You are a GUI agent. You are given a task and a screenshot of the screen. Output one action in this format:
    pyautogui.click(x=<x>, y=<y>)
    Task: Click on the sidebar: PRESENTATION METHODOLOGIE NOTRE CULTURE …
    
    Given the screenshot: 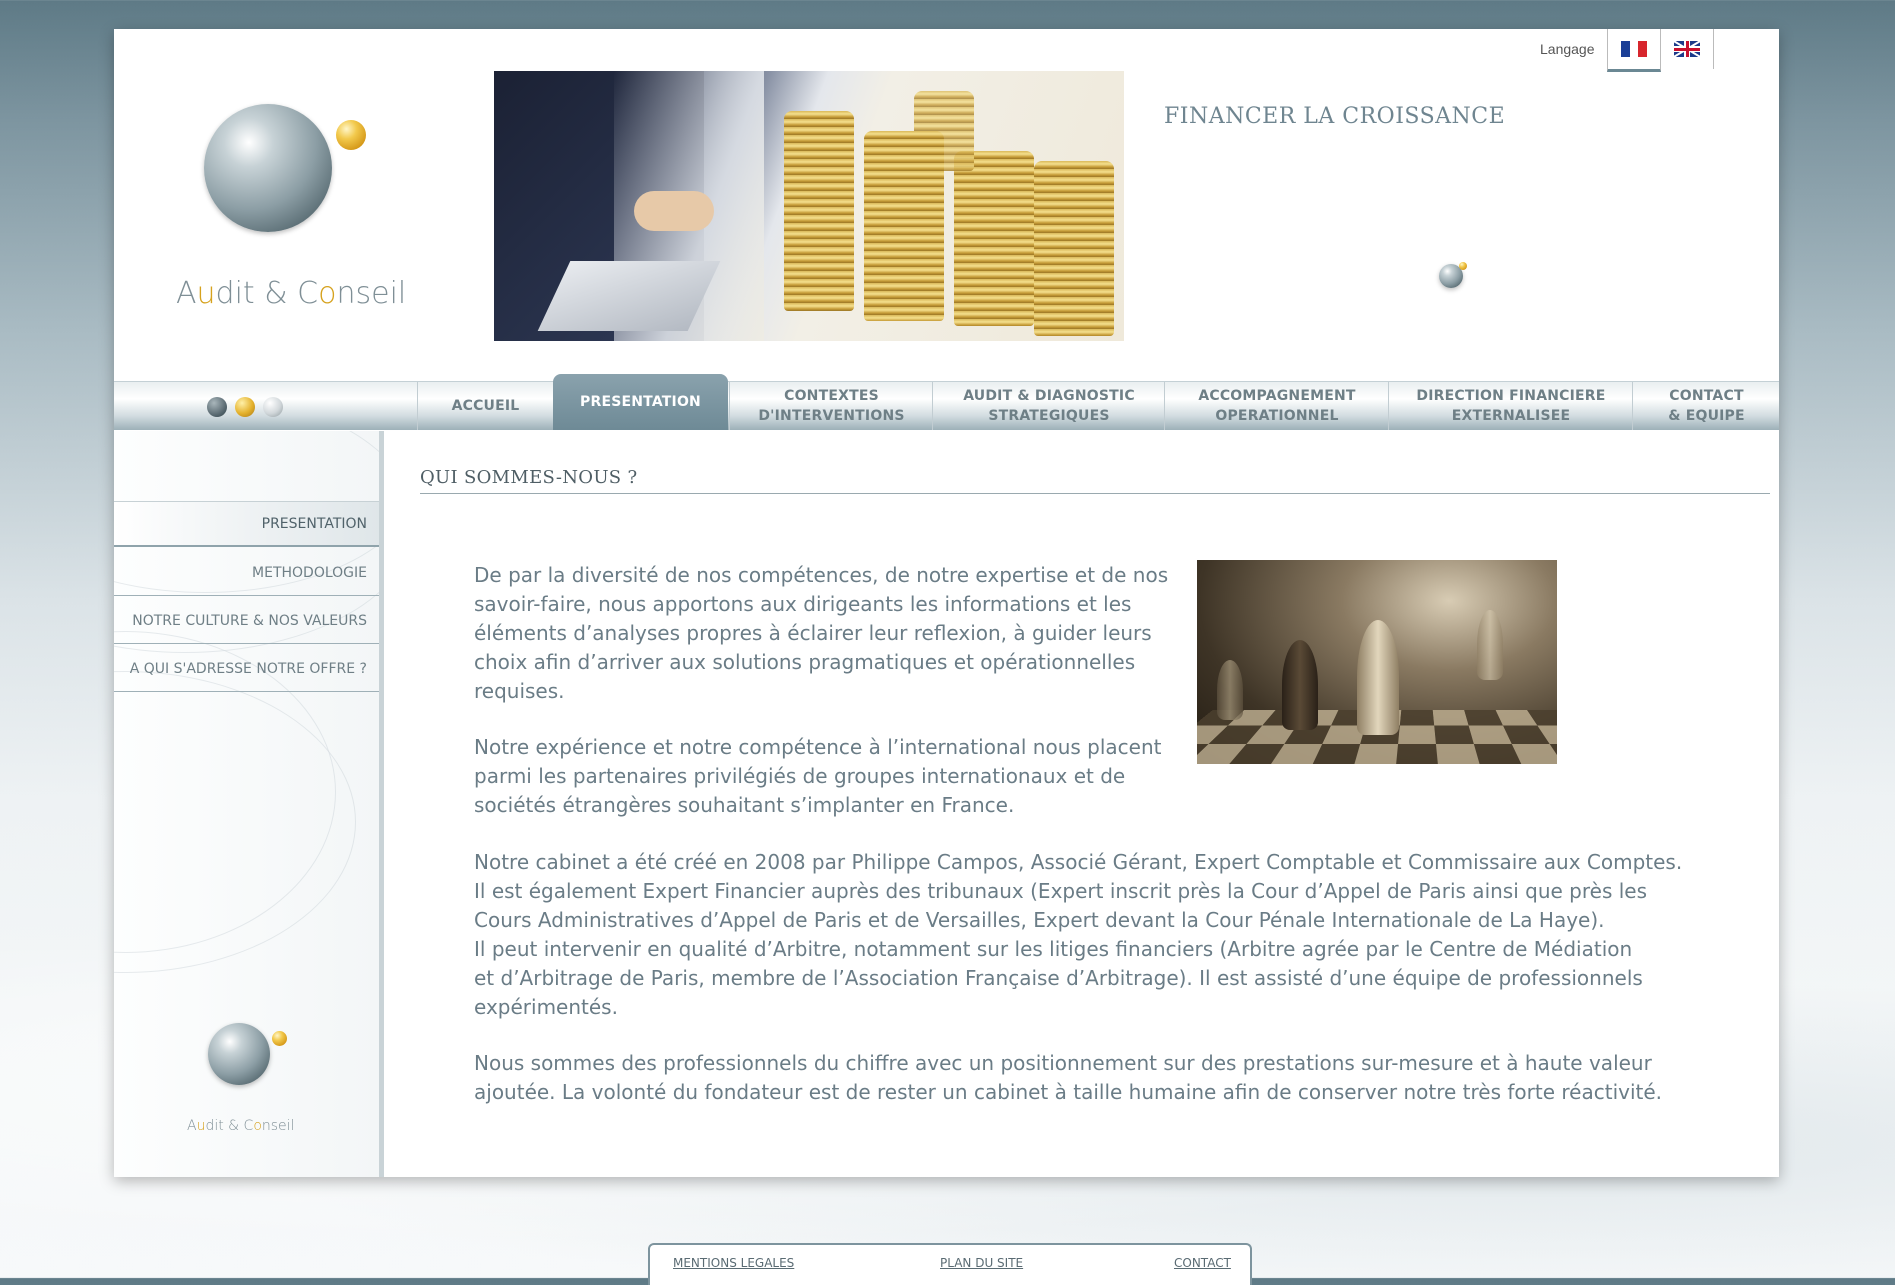 What is the action you would take?
    pyautogui.click(x=249, y=804)
    